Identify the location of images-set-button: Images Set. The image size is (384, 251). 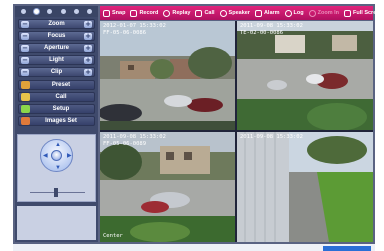
(56, 121).